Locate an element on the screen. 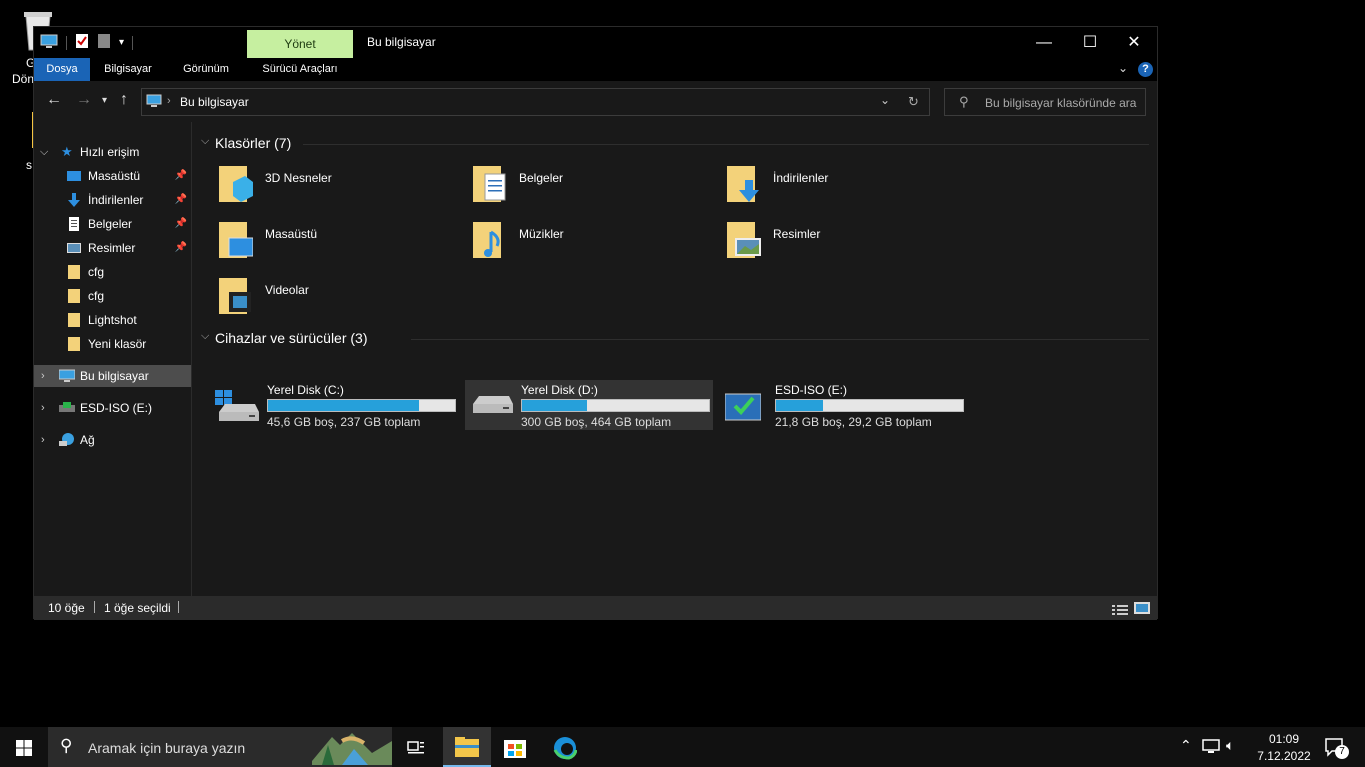 The image size is (1365, 767). back-icon: ← is located at coordinates (54, 100).